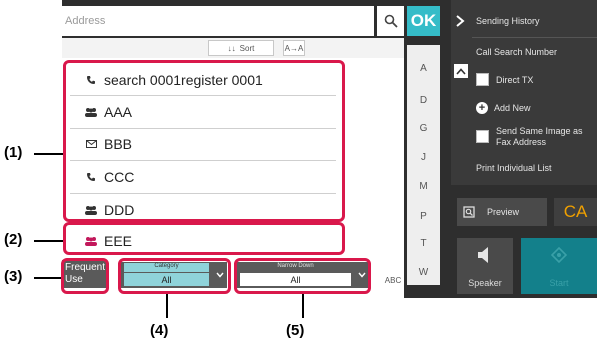  I want to click on add-new-icon: +, so click(482, 108).